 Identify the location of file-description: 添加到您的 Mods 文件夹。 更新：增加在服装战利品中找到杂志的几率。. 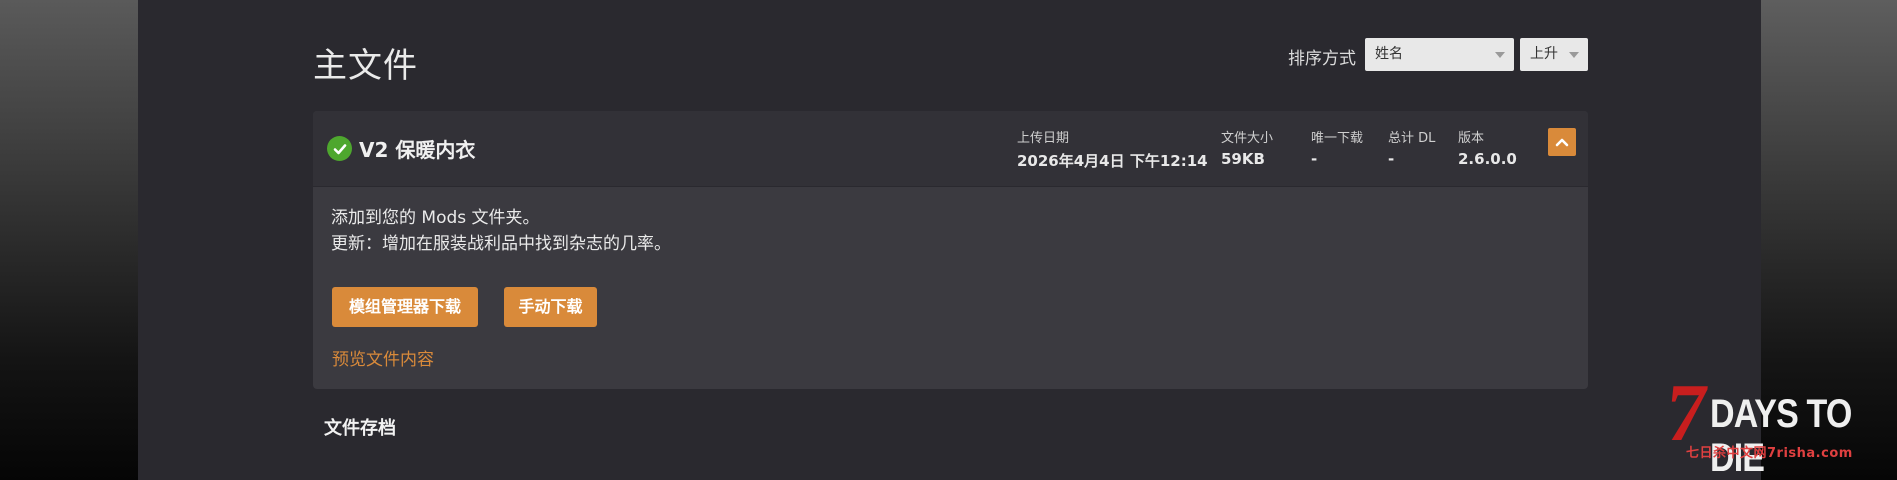
(501, 231).